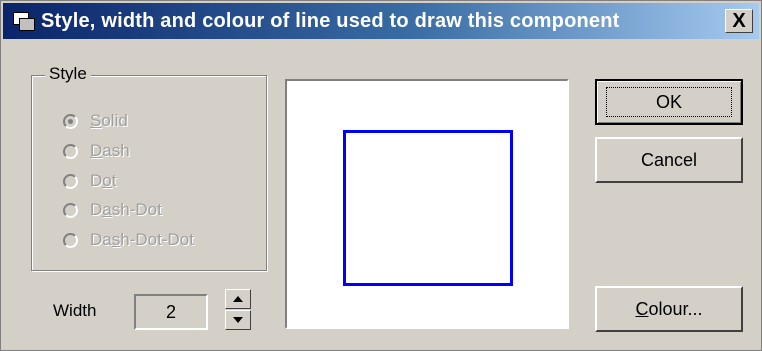 The image size is (762, 351). I want to click on preview-rectangle, so click(428, 208).